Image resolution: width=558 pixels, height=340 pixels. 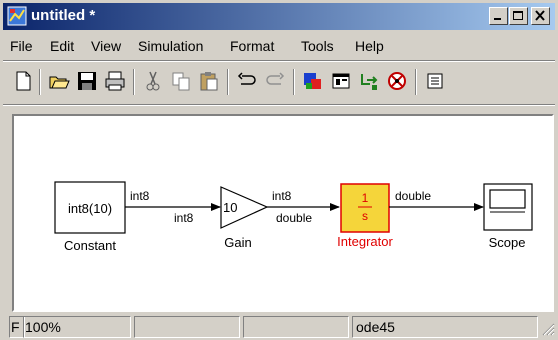 I want to click on scope-label: Scope, so click(x=507, y=242).